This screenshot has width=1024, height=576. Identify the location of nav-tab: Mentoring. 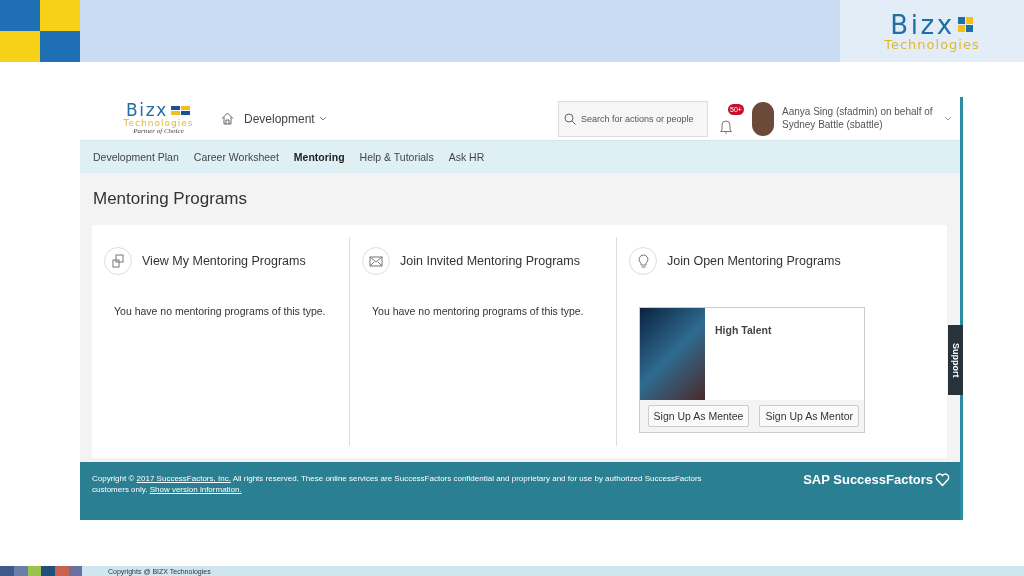
(319, 157).